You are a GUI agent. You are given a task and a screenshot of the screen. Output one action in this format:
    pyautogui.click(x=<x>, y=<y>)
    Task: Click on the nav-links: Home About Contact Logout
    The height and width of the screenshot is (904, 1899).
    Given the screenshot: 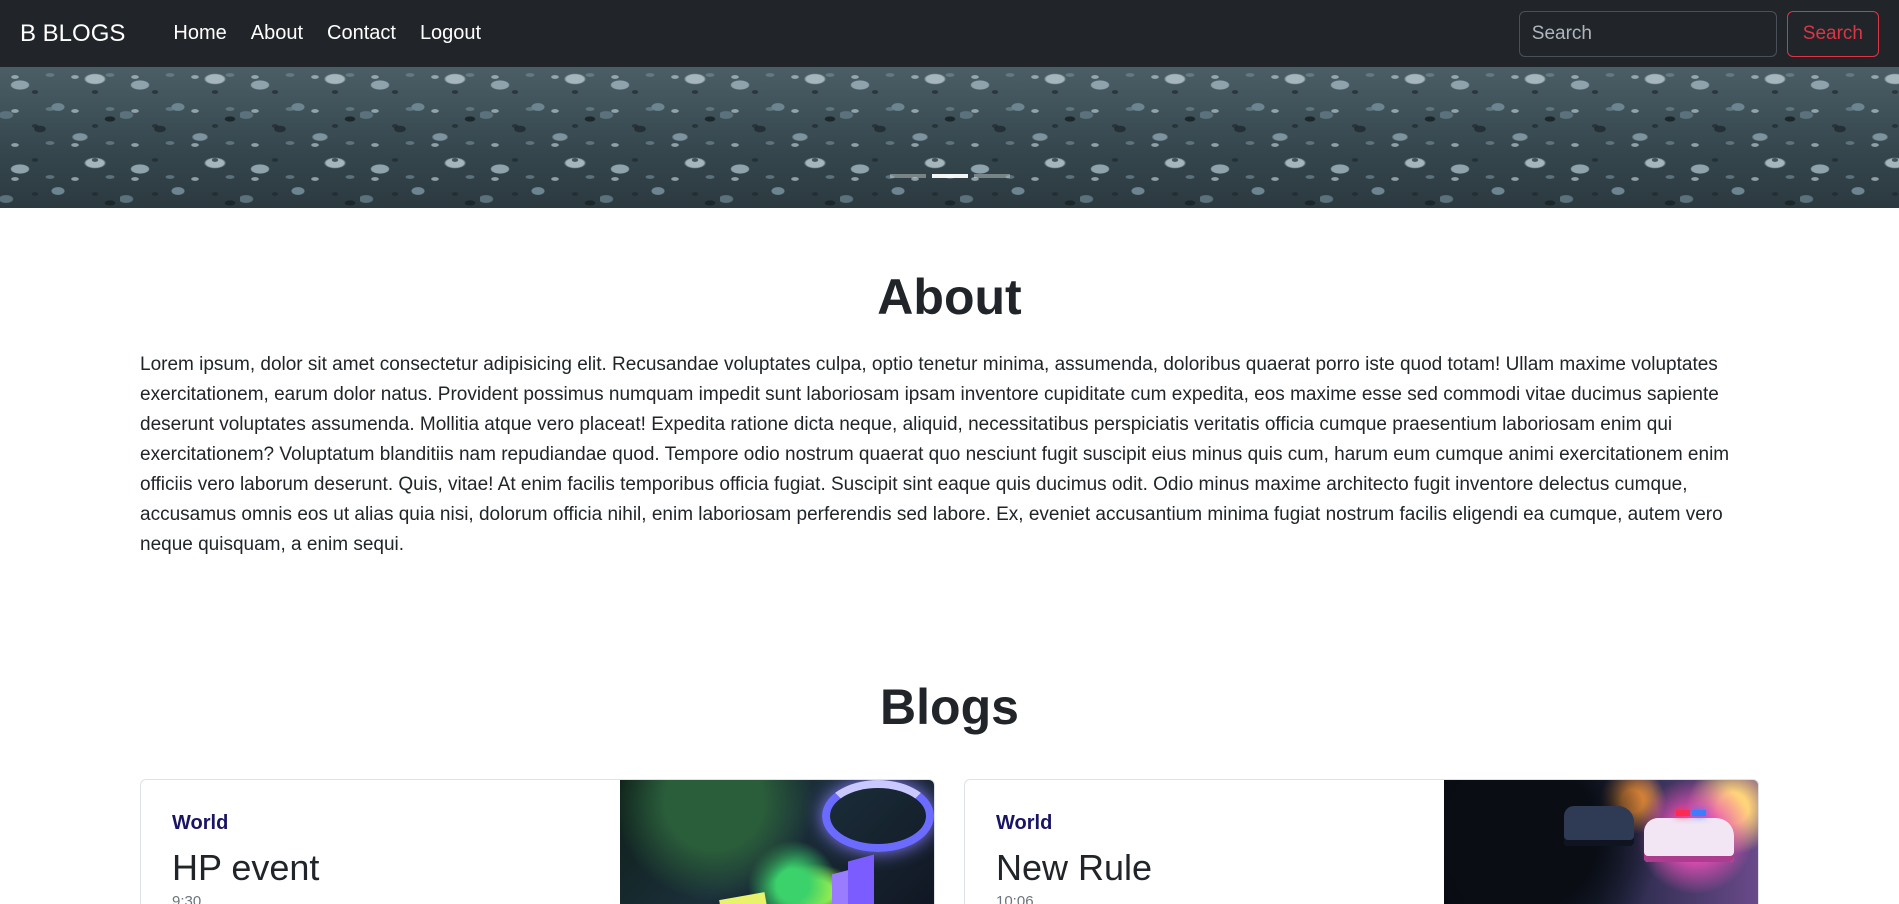 What is the action you would take?
    pyautogui.click(x=327, y=33)
    